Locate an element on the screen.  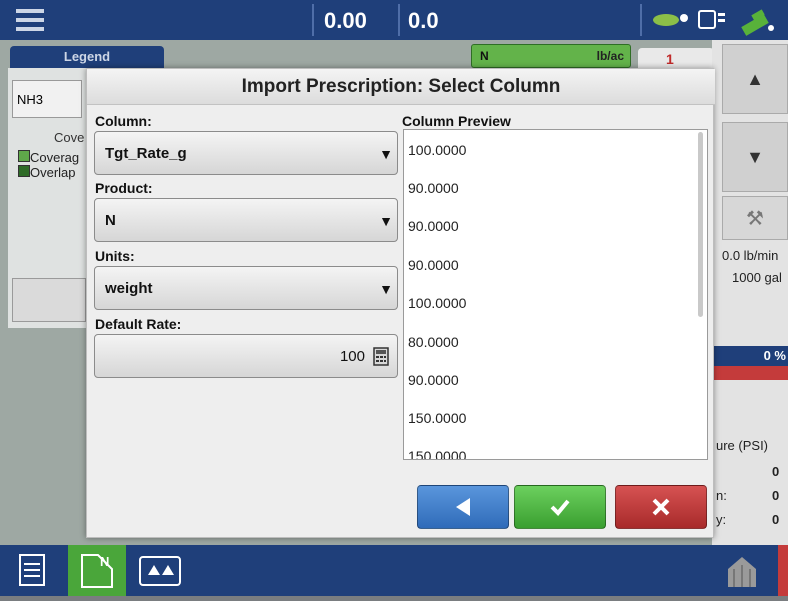
rate-per-minute: 0.0 lb/min is located at coordinates (750, 255).